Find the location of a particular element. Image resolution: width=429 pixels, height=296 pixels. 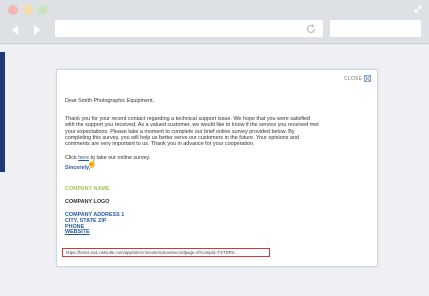

close-label: CLOSE is located at coordinates (353, 79).